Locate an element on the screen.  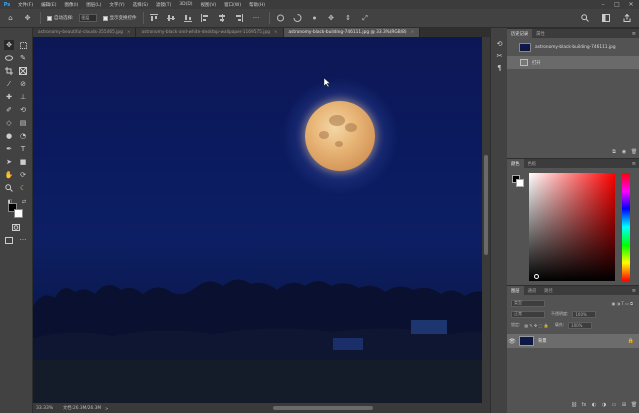
history-brush-tool-icon: ⟲ is located at coordinates (23, 110).